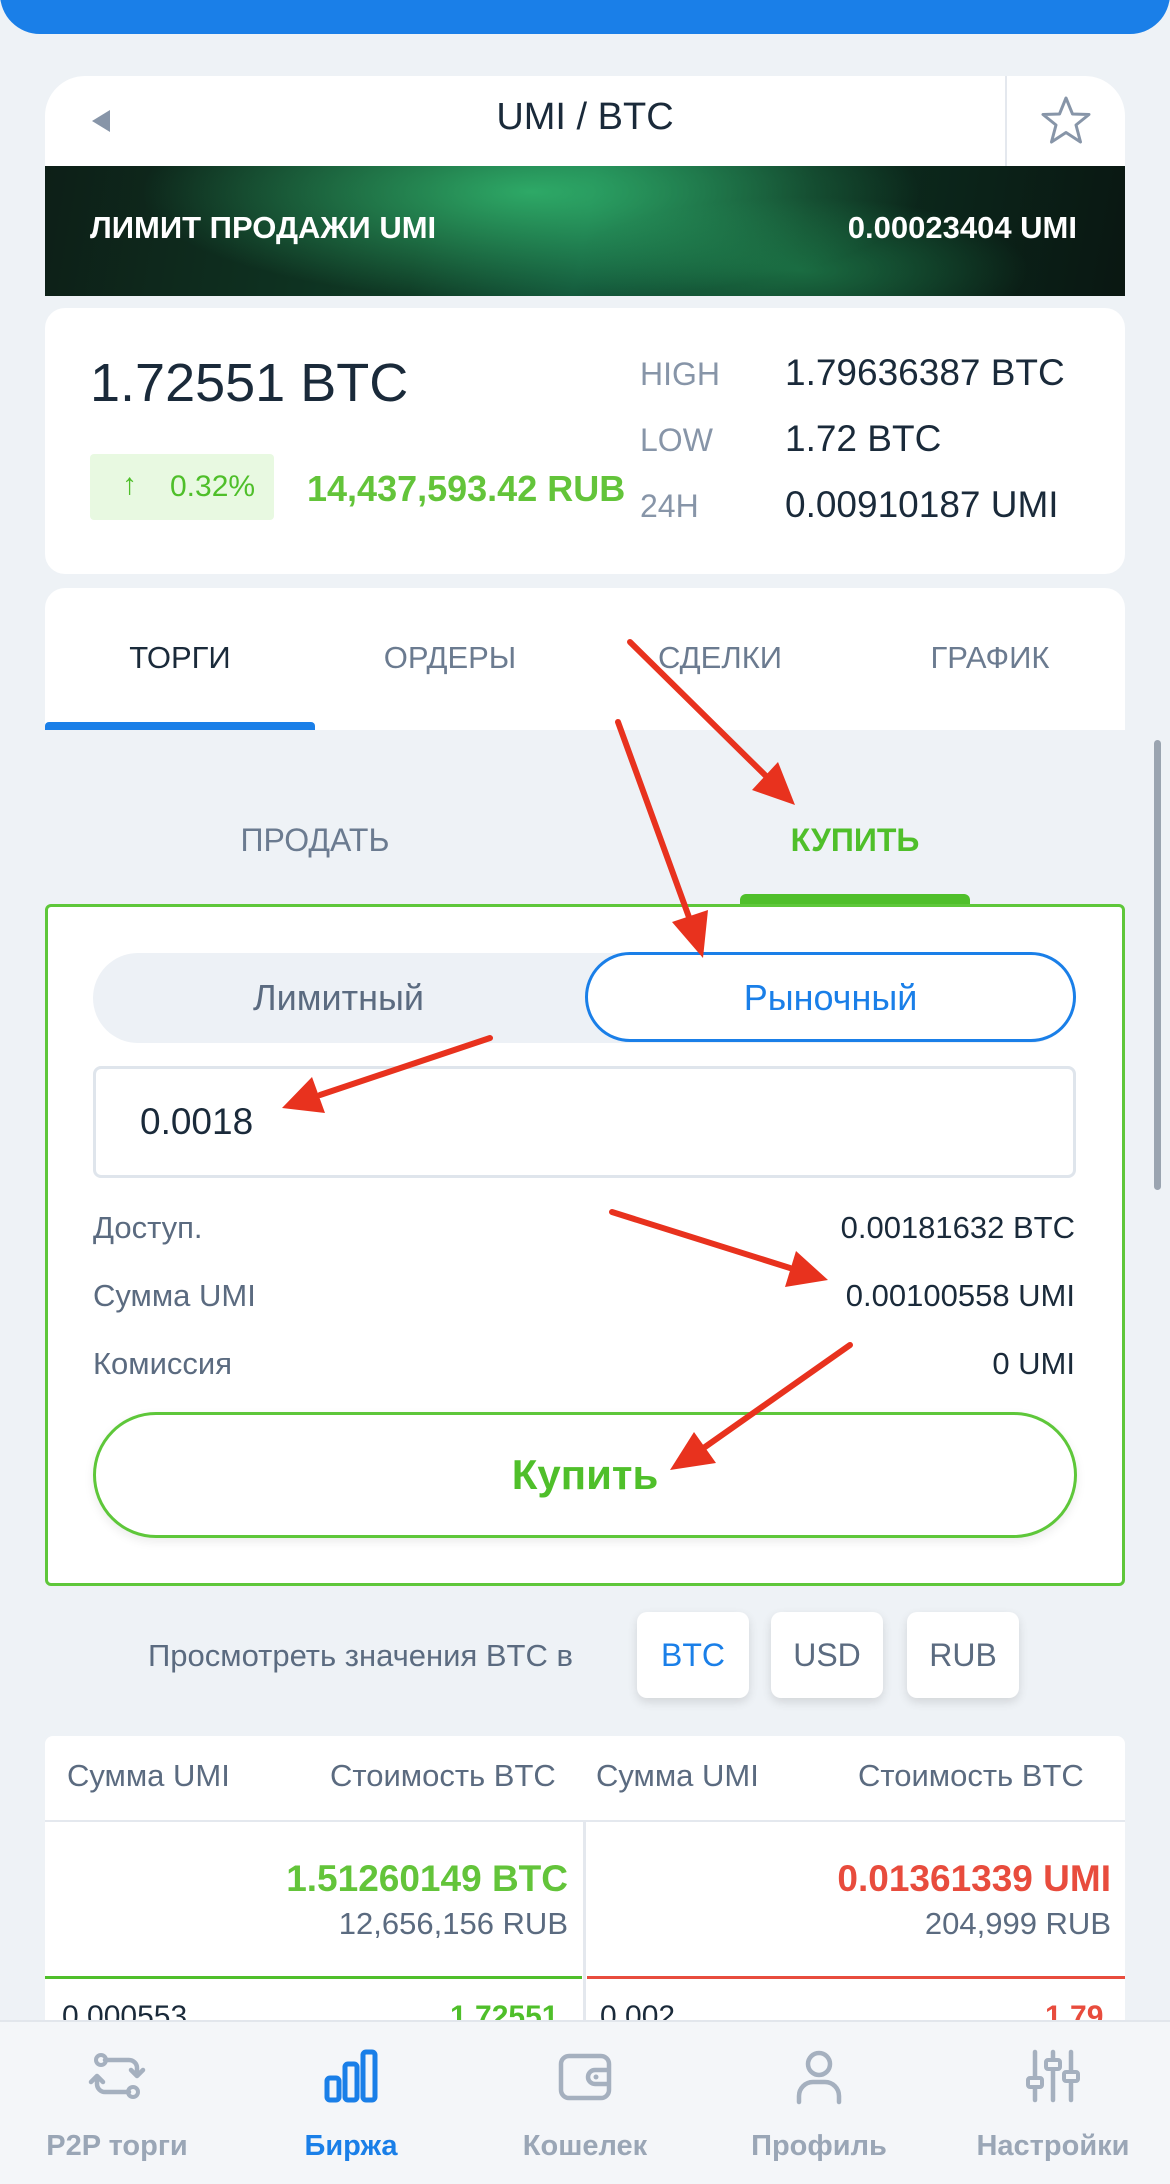 This screenshot has height=2184, width=1170. I want to click on stat-value-low: 1.72 BTC, so click(863, 438).